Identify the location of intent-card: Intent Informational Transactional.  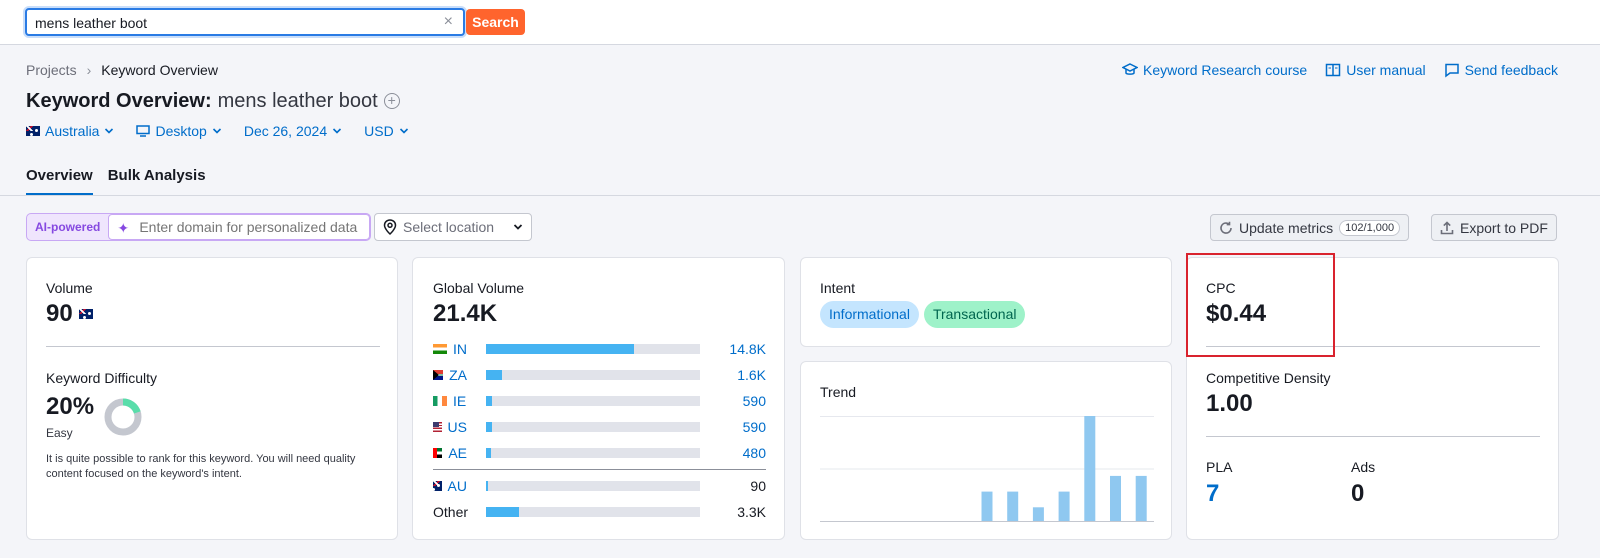
(986, 302).